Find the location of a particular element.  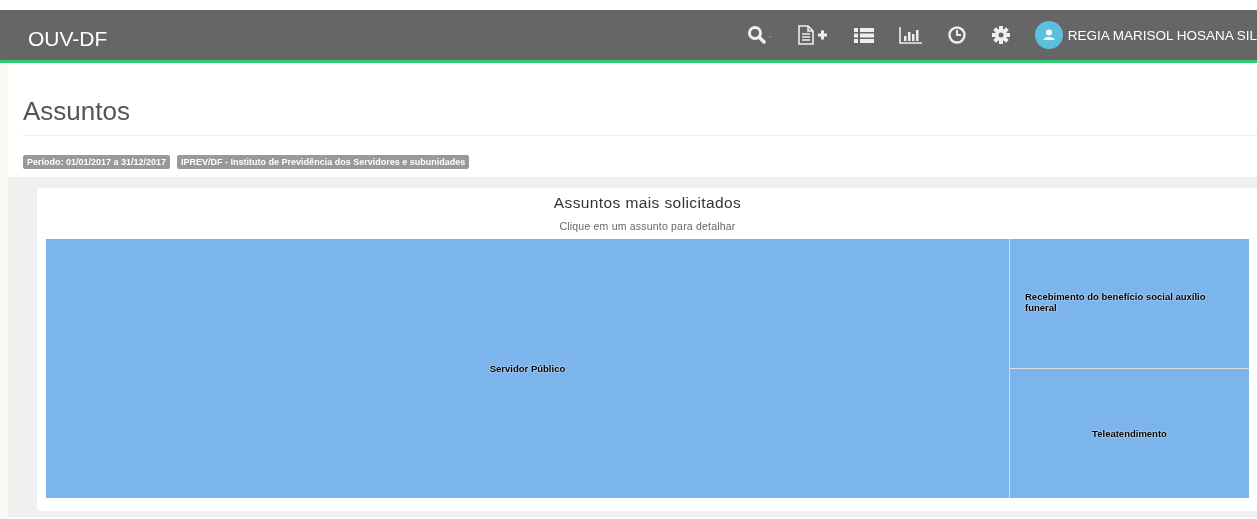

brand-name: OUV-DF is located at coordinates (68, 39).